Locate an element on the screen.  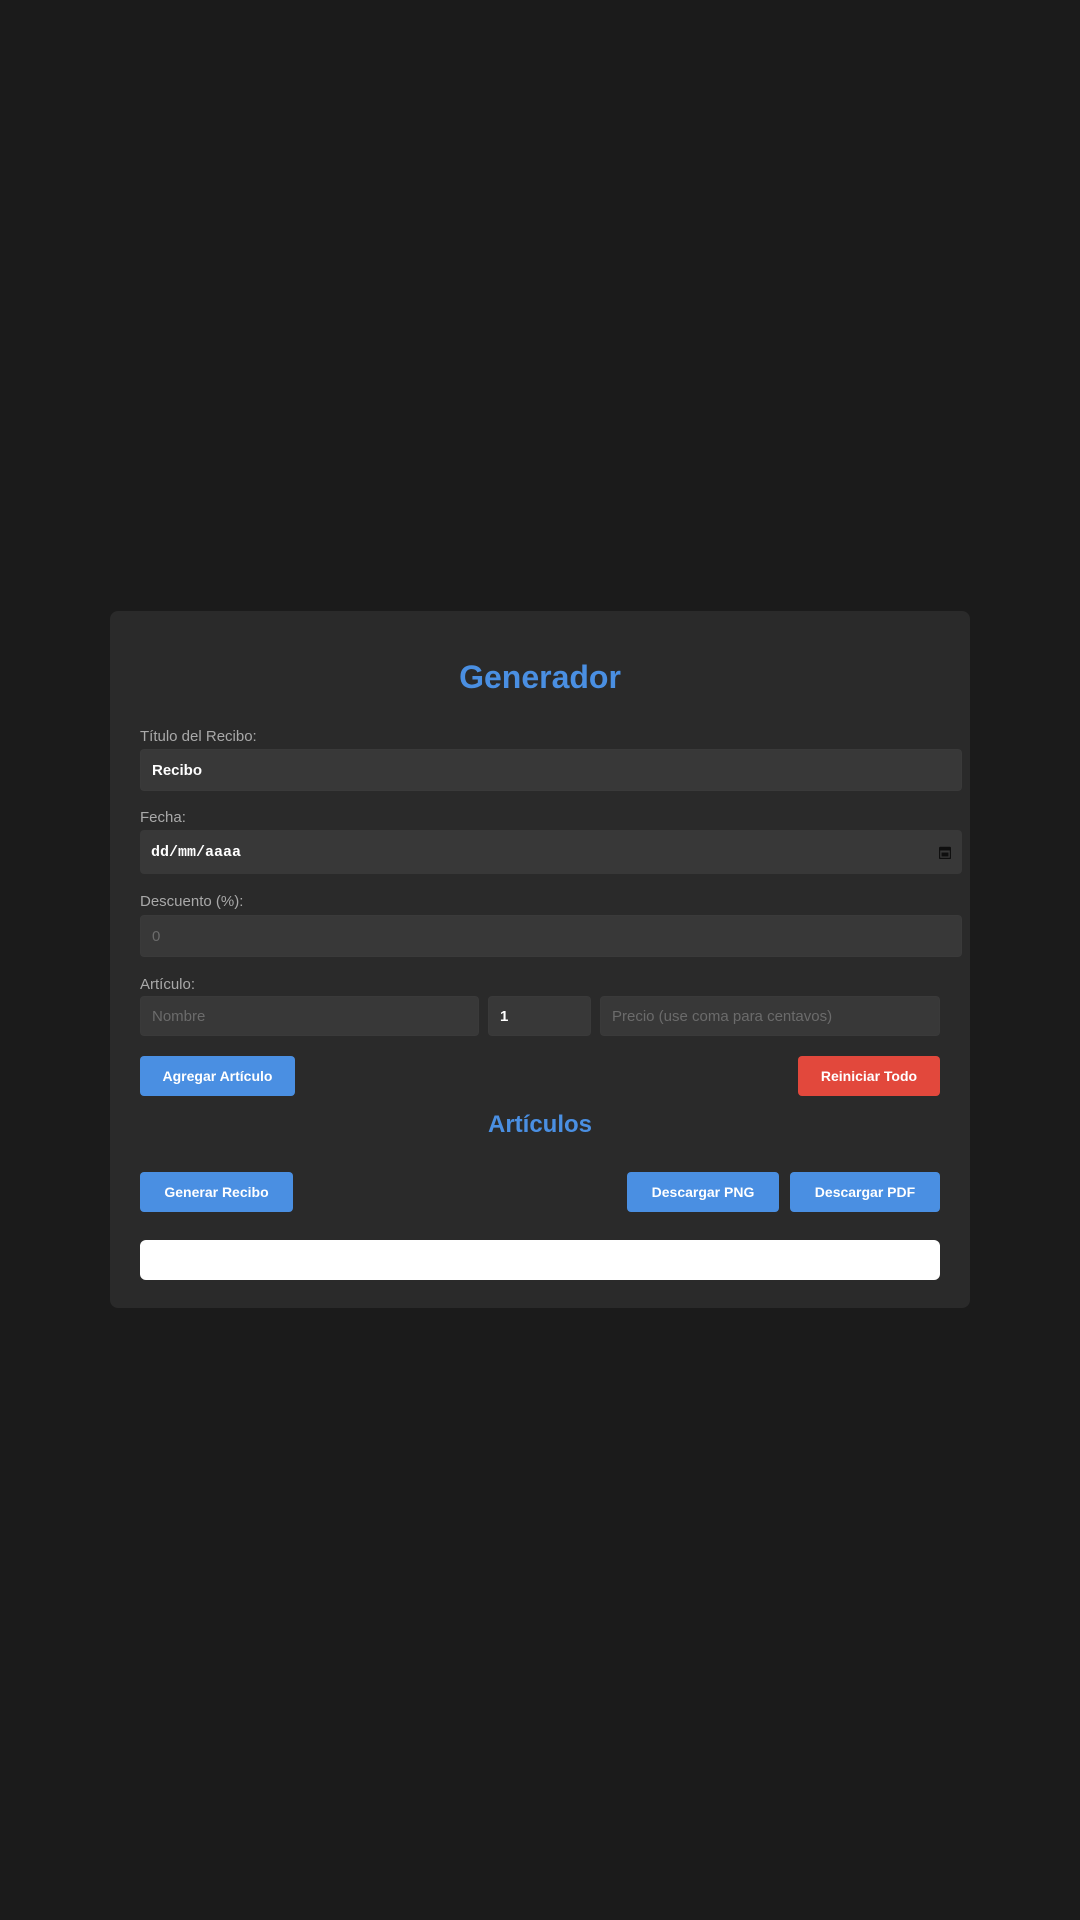
discount-input is located at coordinates (551, 936).